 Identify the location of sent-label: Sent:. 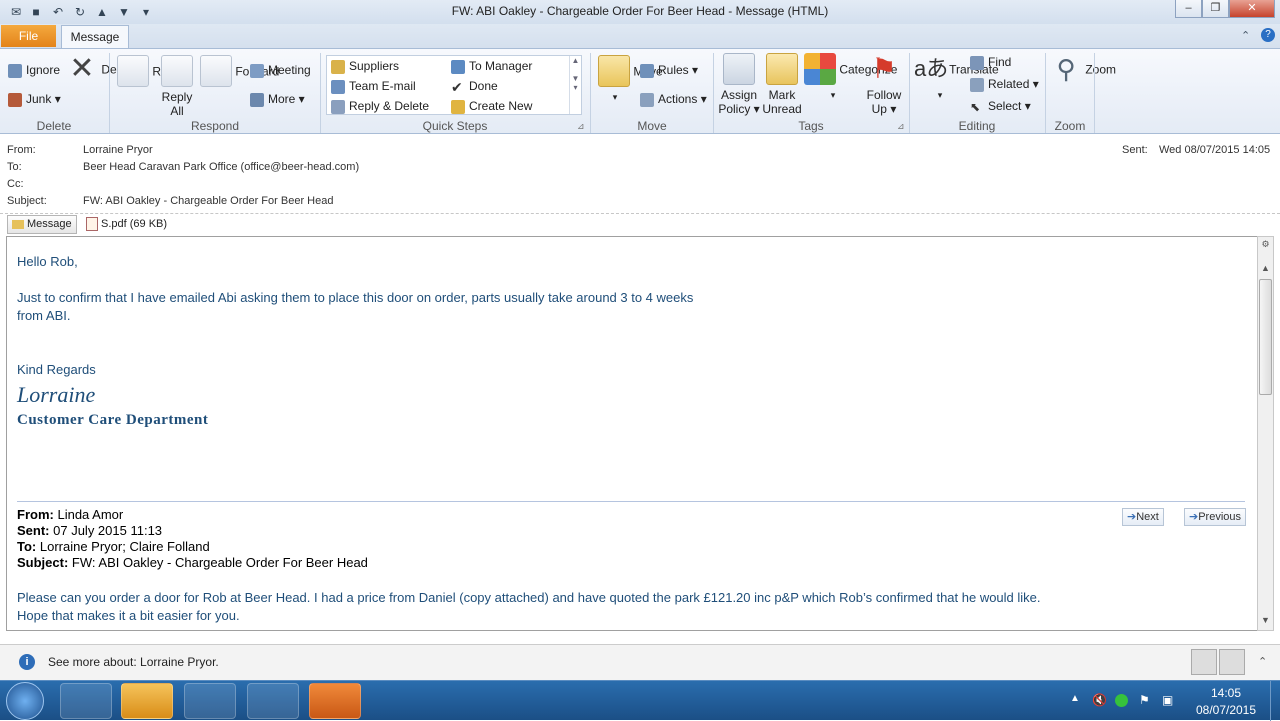
(1135, 150).